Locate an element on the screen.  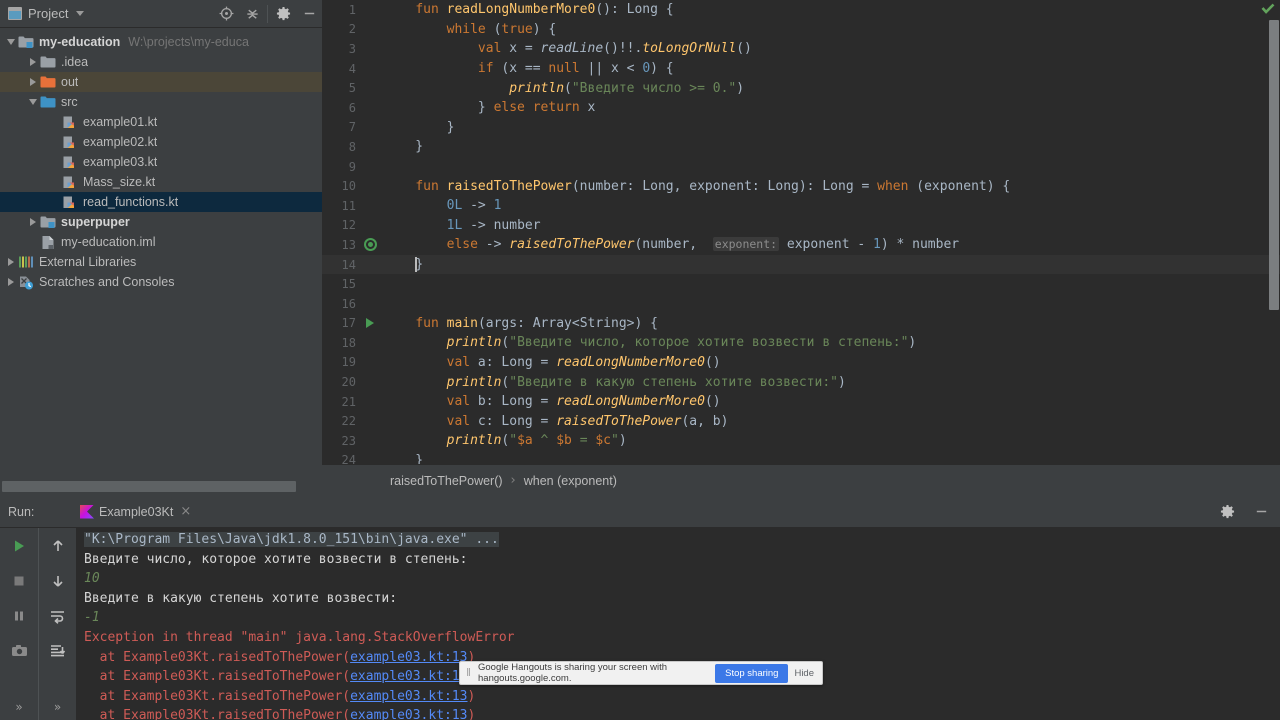
code-line: 22 val c: Long = raisedToThePower(a, b) is located at coordinates (801, 421).